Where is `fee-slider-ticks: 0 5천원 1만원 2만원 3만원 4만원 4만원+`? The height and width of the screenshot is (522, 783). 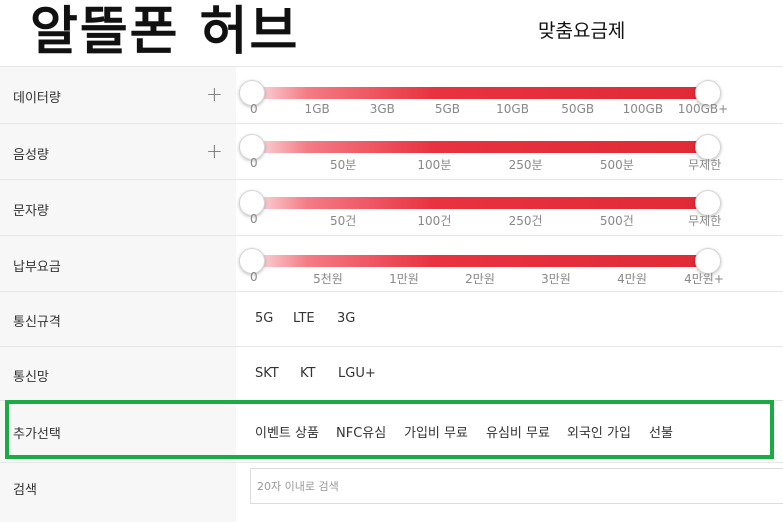
fee-slider-ticks: 0 5천원 1만원 2만원 3만원 4만원 4만원+ is located at coordinates (487, 278).